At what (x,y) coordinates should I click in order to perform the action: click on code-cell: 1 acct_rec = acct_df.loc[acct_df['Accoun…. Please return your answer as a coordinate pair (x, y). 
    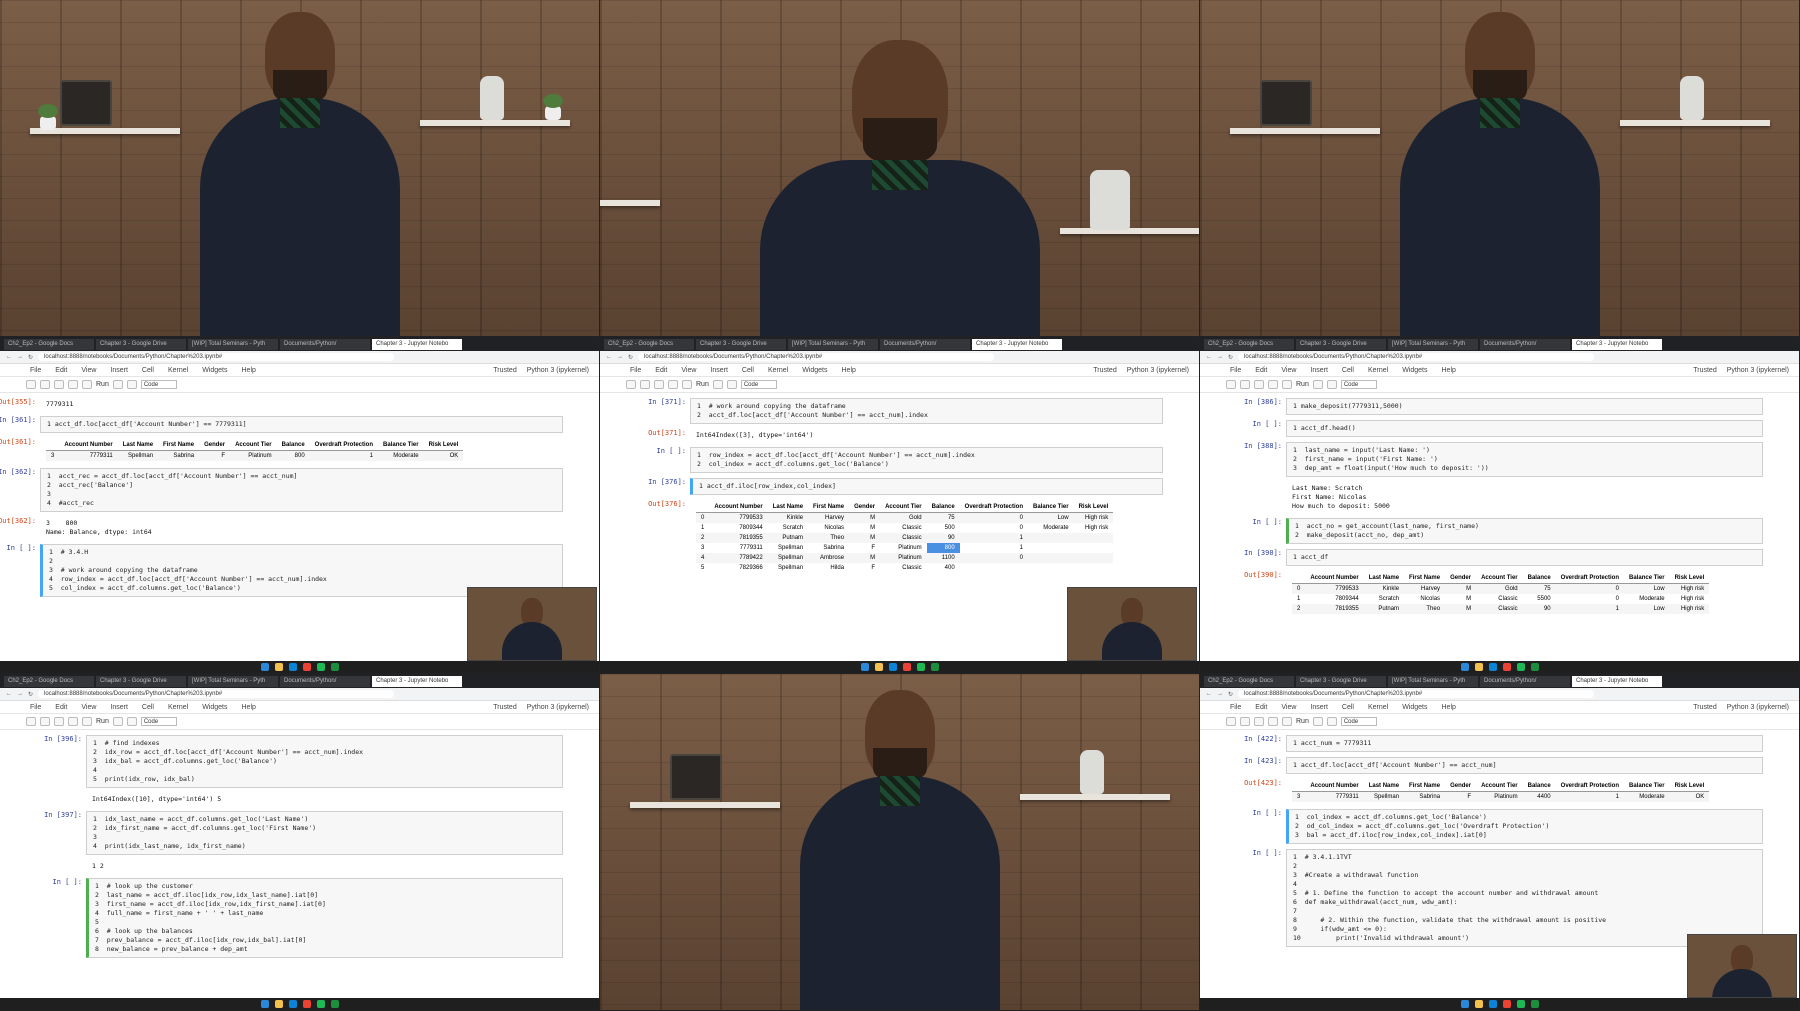
    Looking at the image, I should click on (301, 490).